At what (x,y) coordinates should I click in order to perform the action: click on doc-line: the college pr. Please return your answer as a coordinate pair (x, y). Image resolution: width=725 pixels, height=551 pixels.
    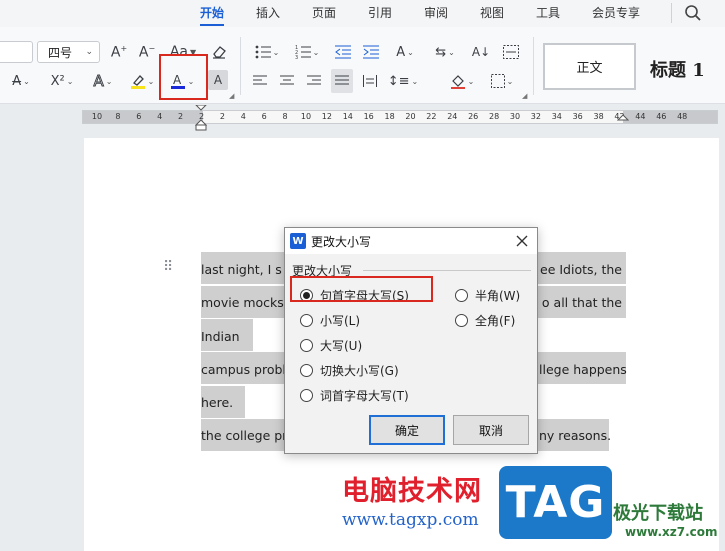
    Looking at the image, I should click on (244, 435).